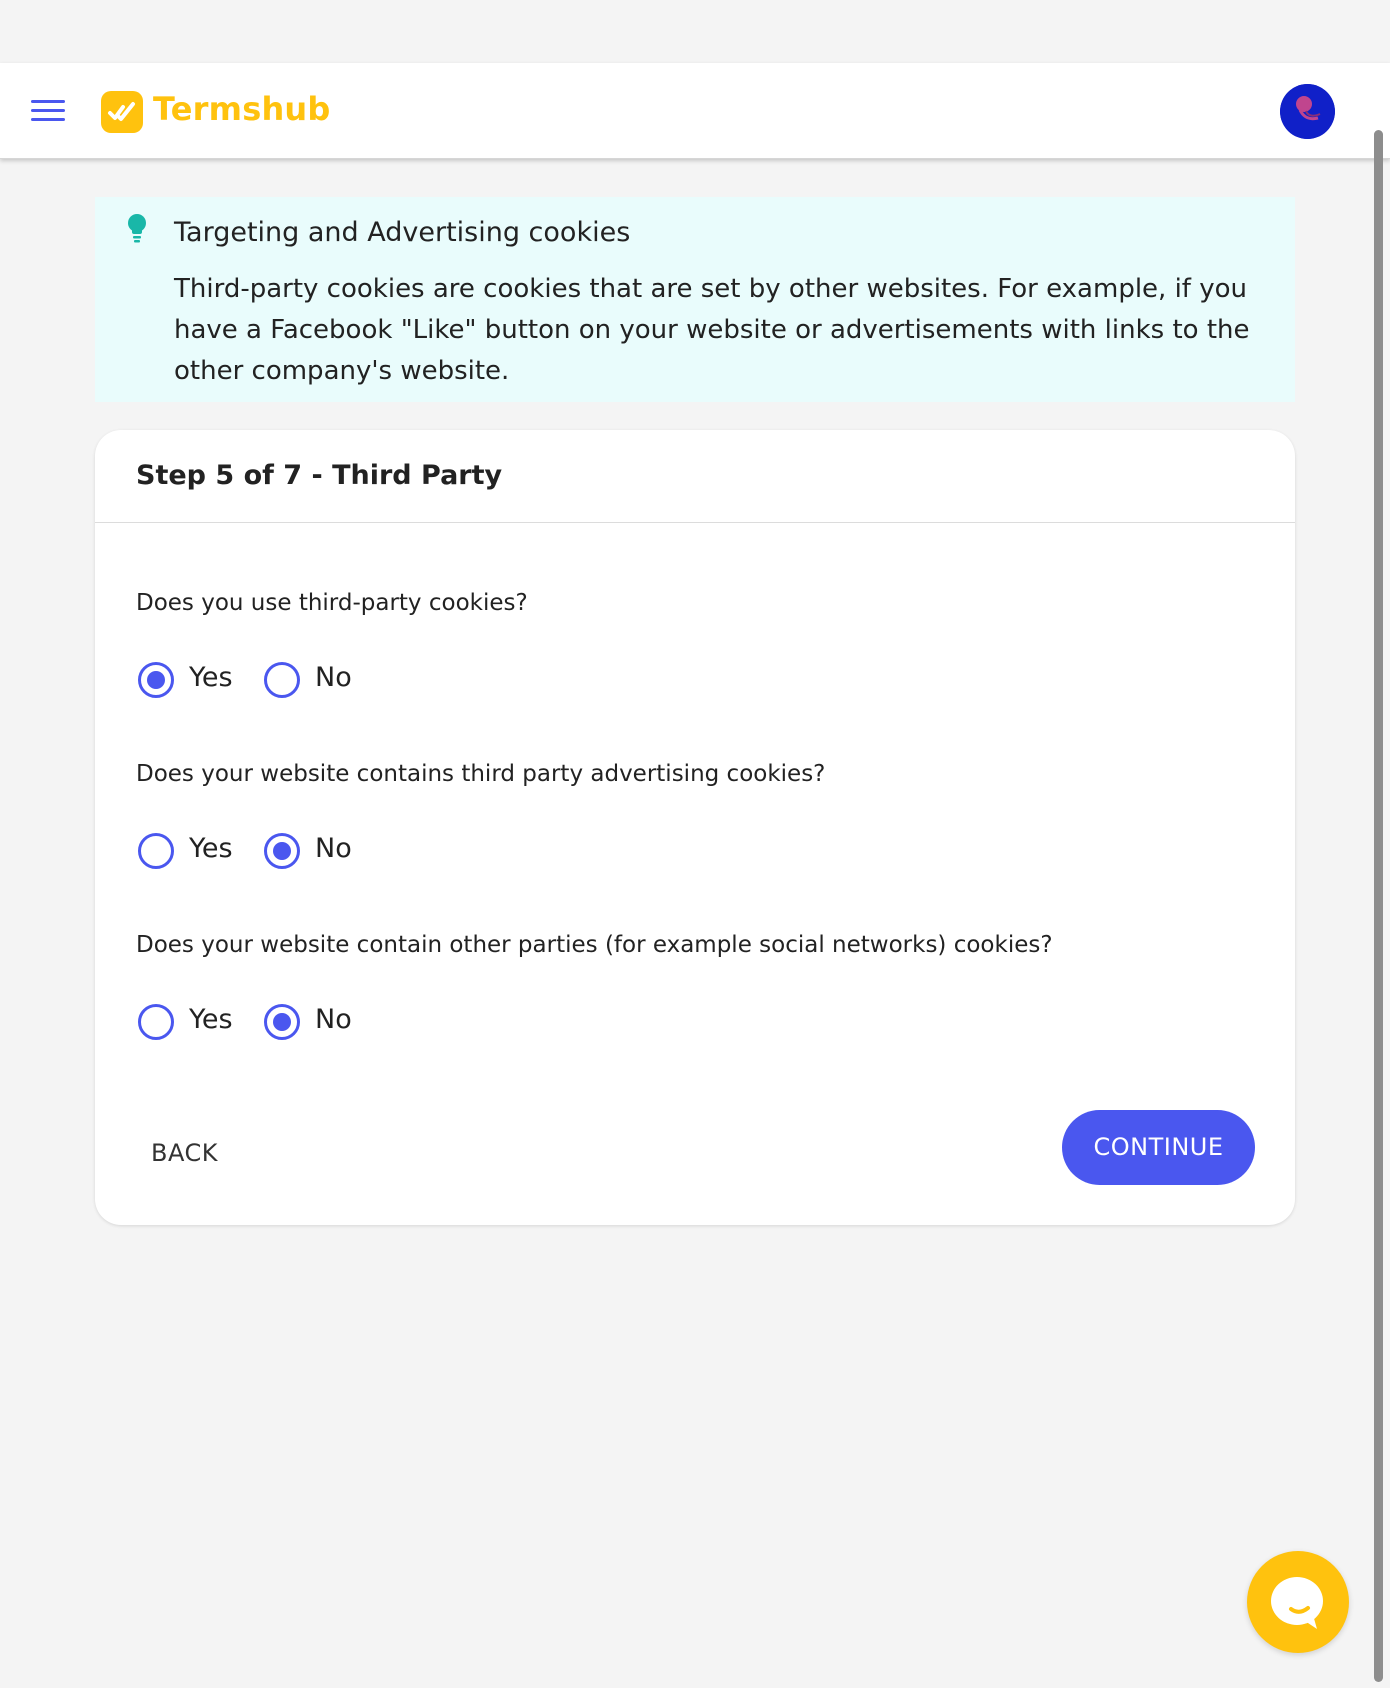 This screenshot has height=1688, width=1390. I want to click on chat-bubble-icon, so click(1298, 1602).